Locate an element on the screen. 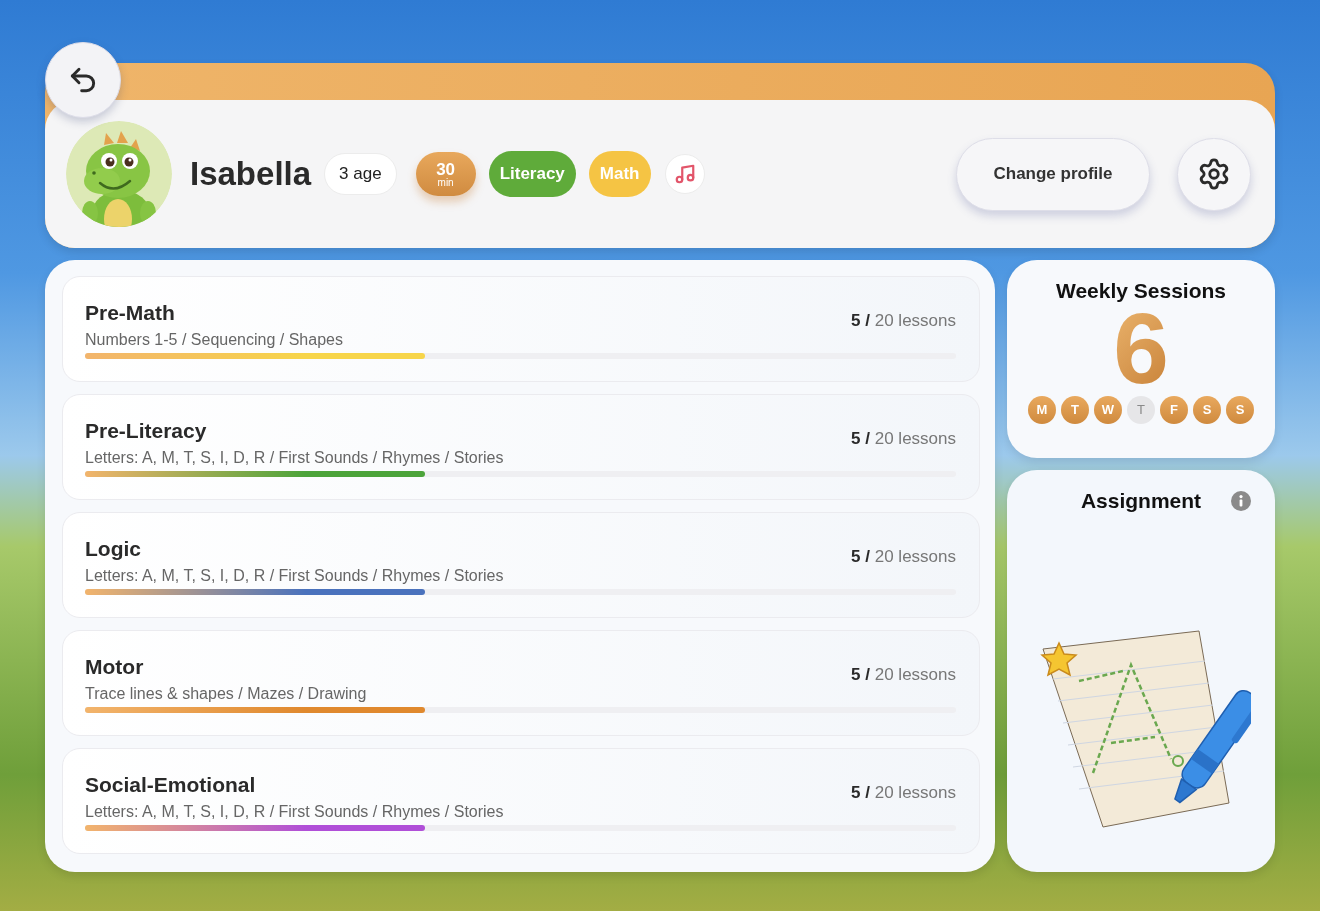  music-note-icon is located at coordinates (684, 174).